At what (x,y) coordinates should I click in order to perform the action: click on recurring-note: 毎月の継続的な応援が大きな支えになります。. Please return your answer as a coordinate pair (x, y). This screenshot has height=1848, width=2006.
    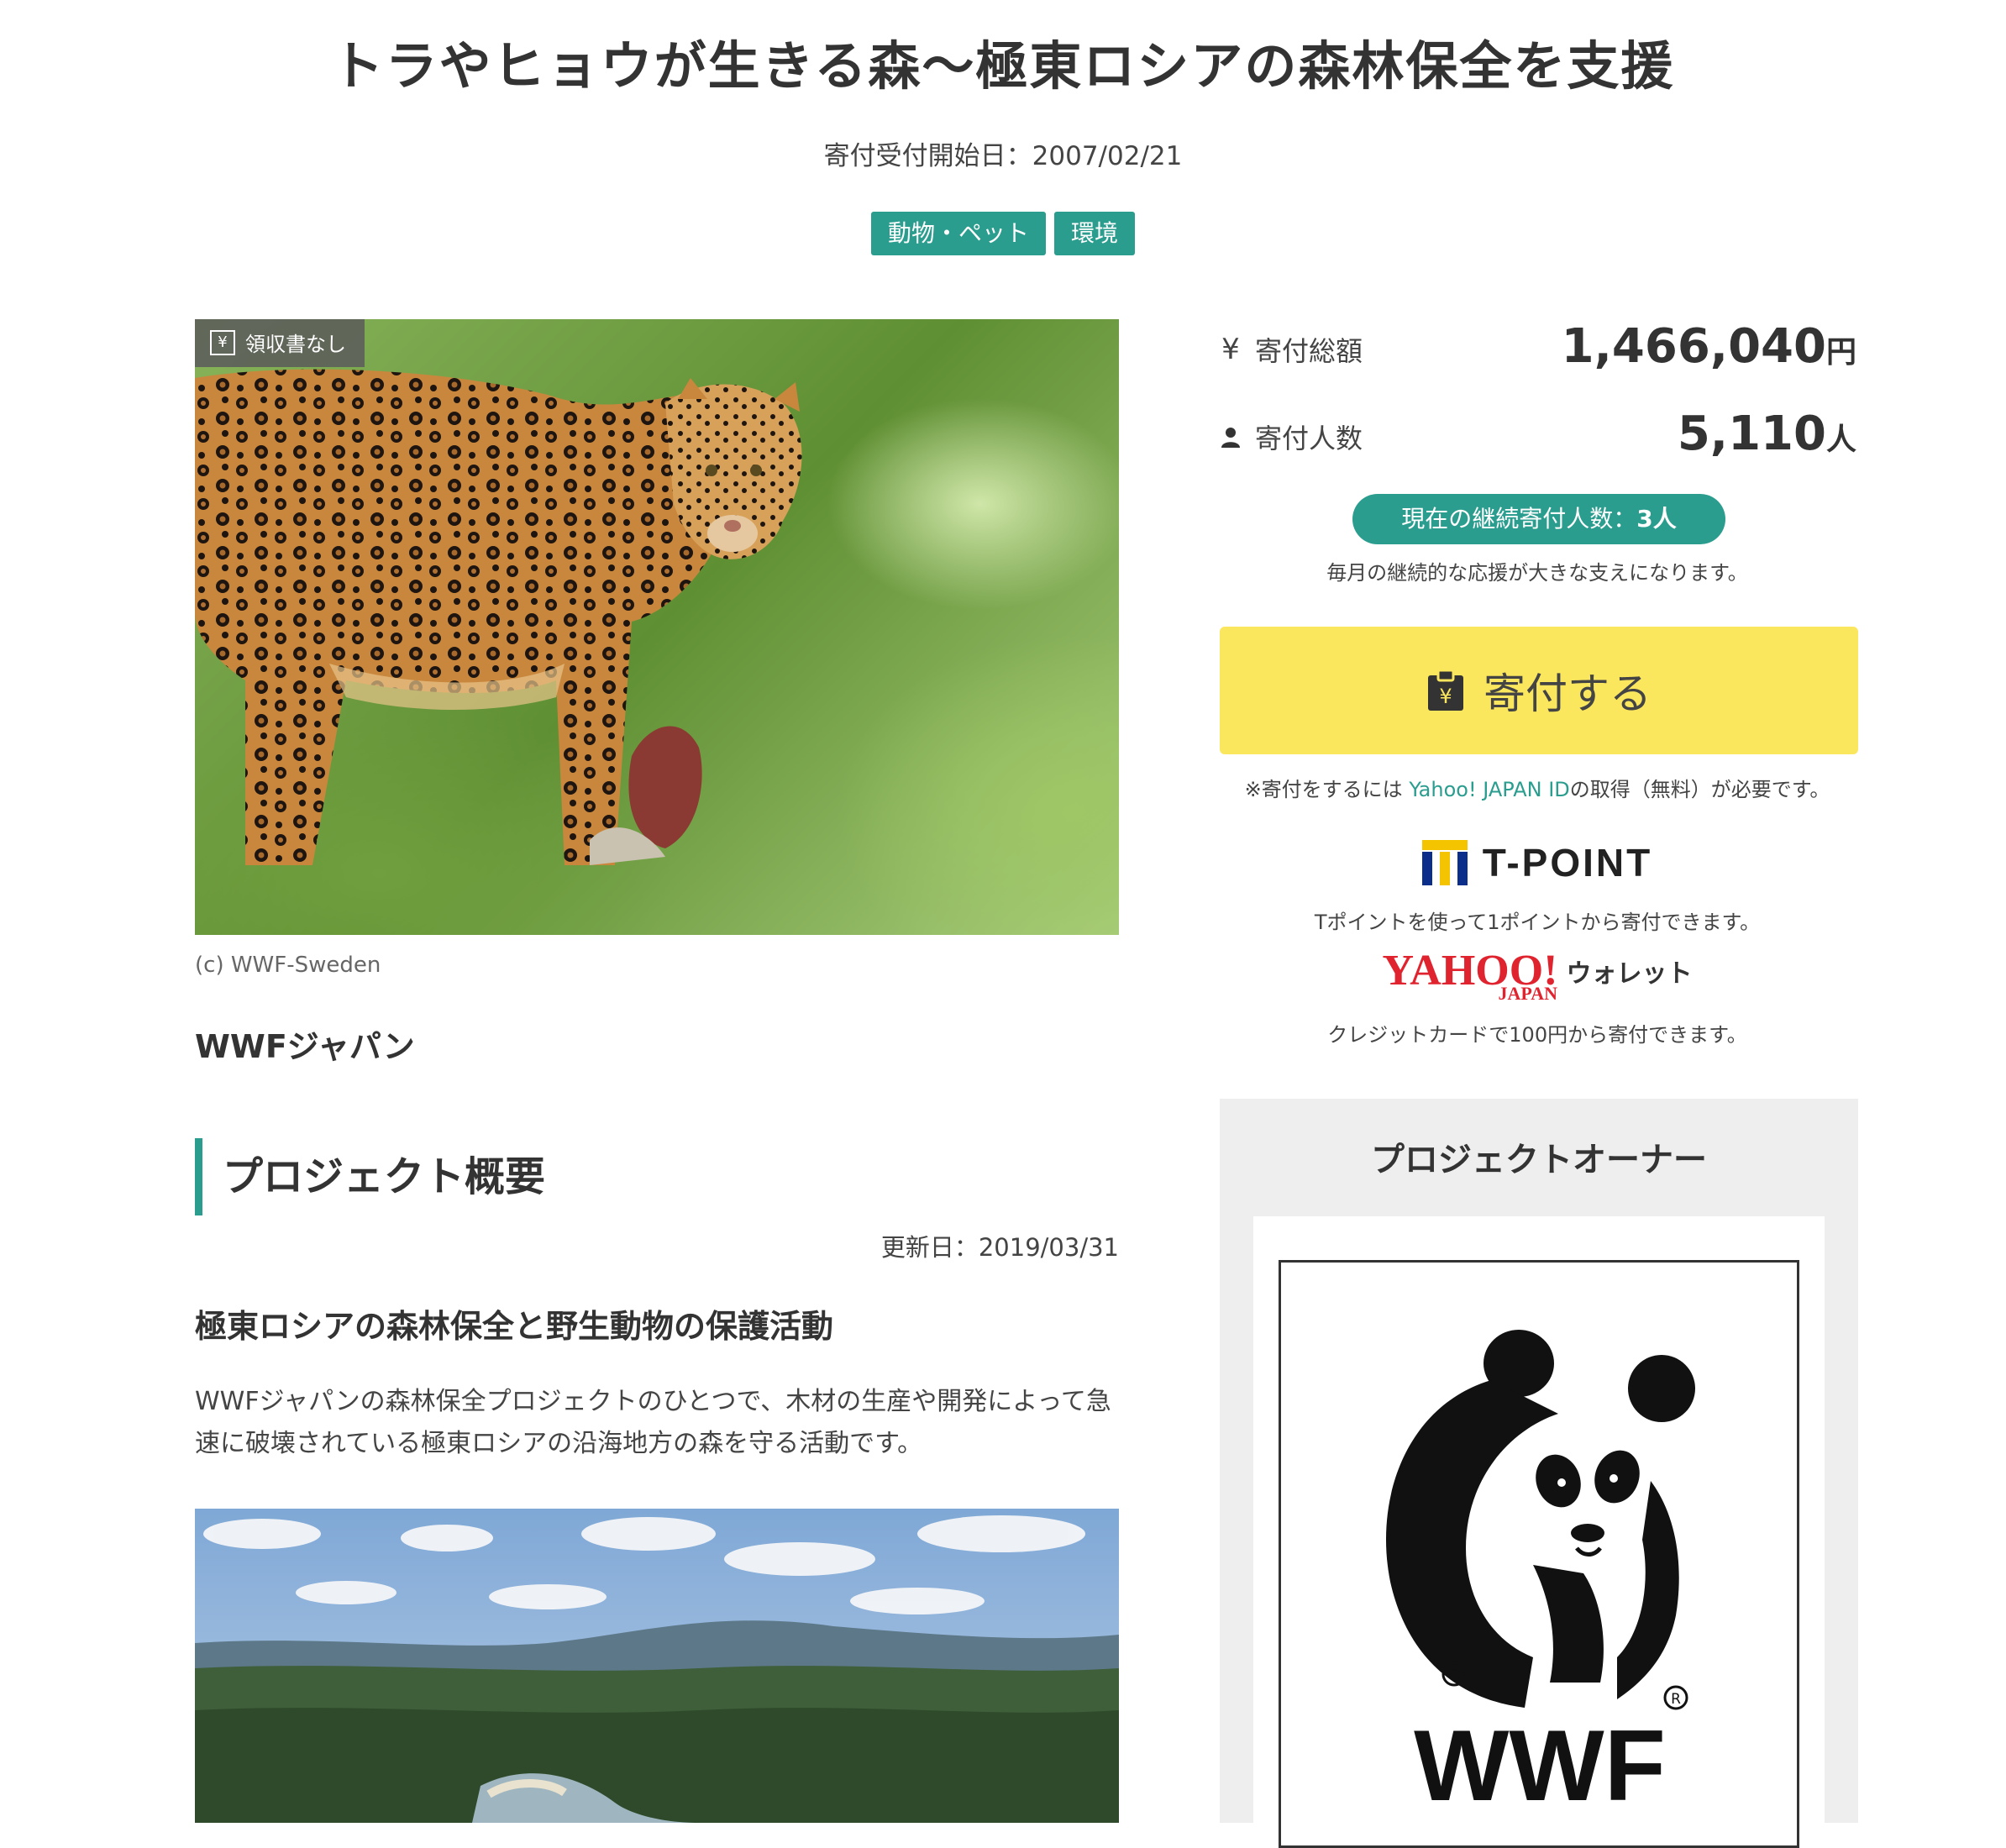
    Looking at the image, I should click on (1537, 573).